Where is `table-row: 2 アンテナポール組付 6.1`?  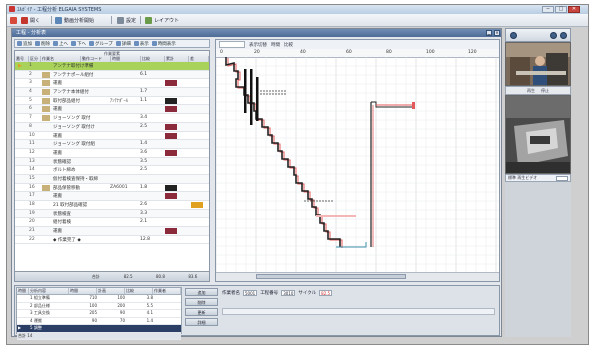 table-row: 2 アンテナポール組付 6.1 is located at coordinates (112, 75).